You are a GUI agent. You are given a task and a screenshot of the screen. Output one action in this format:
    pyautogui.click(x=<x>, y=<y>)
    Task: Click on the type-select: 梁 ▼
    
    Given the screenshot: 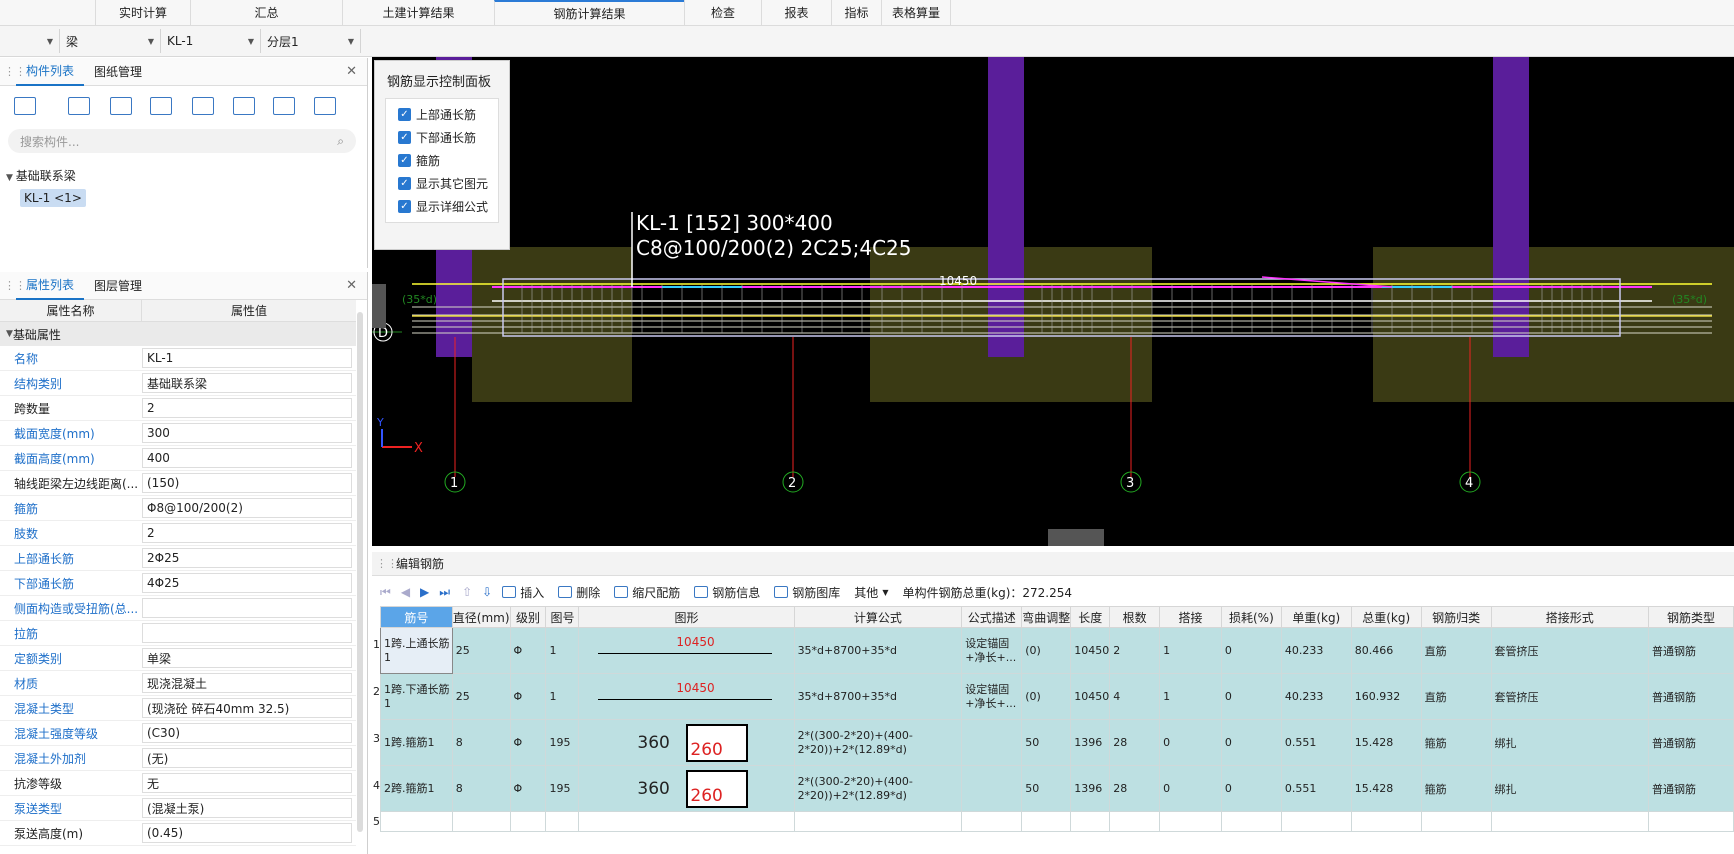 What is the action you would take?
    pyautogui.click(x=111, y=41)
    